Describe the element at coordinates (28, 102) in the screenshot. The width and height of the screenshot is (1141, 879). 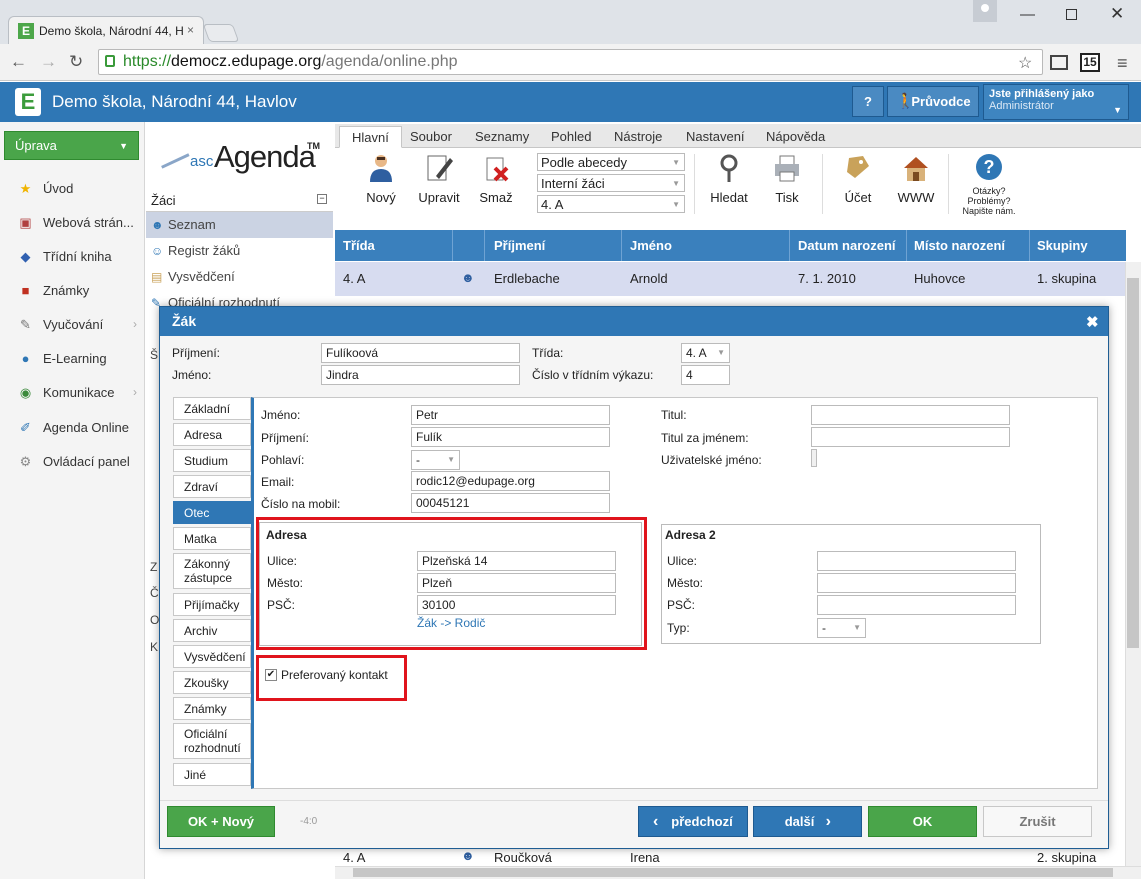
I see `edupage-logo: E` at that location.